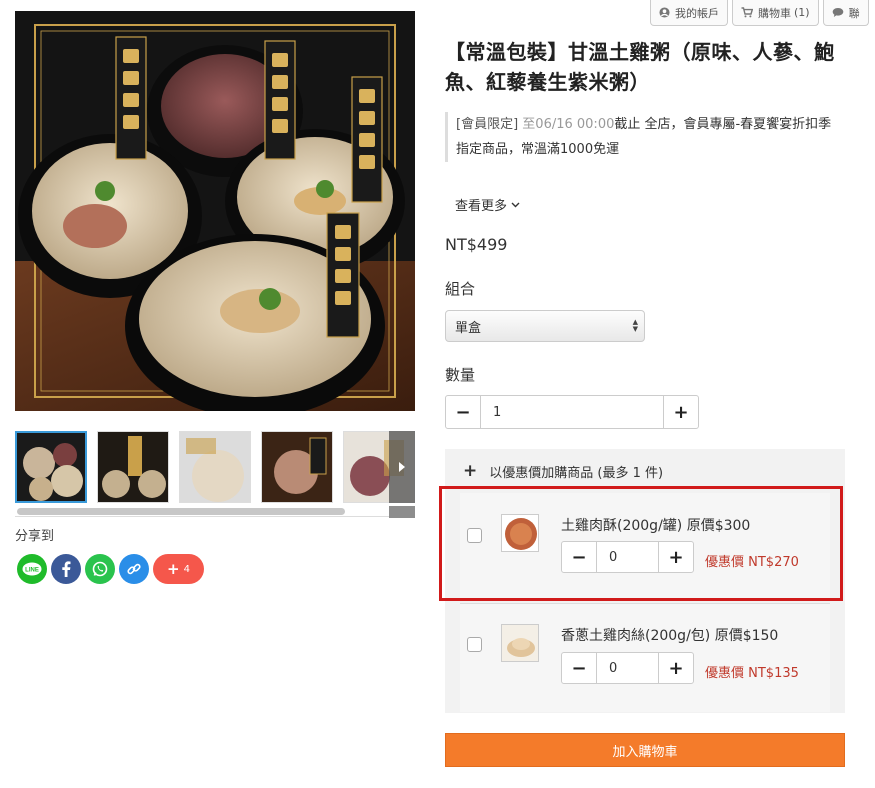 Image resolution: width=875 pixels, height=788 pixels. I want to click on addon-quantity-increase-button: +, so click(675, 668).